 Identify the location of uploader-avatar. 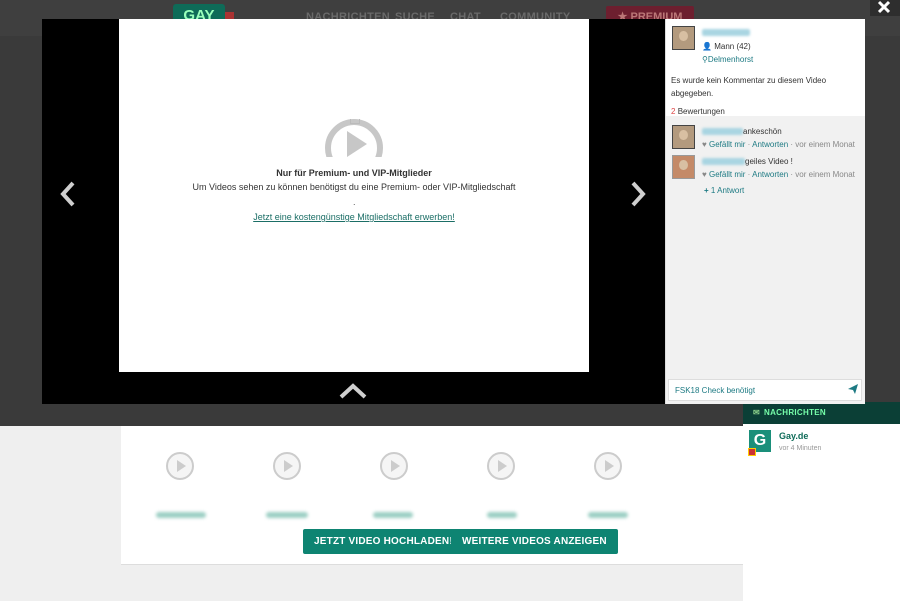
(683, 38).